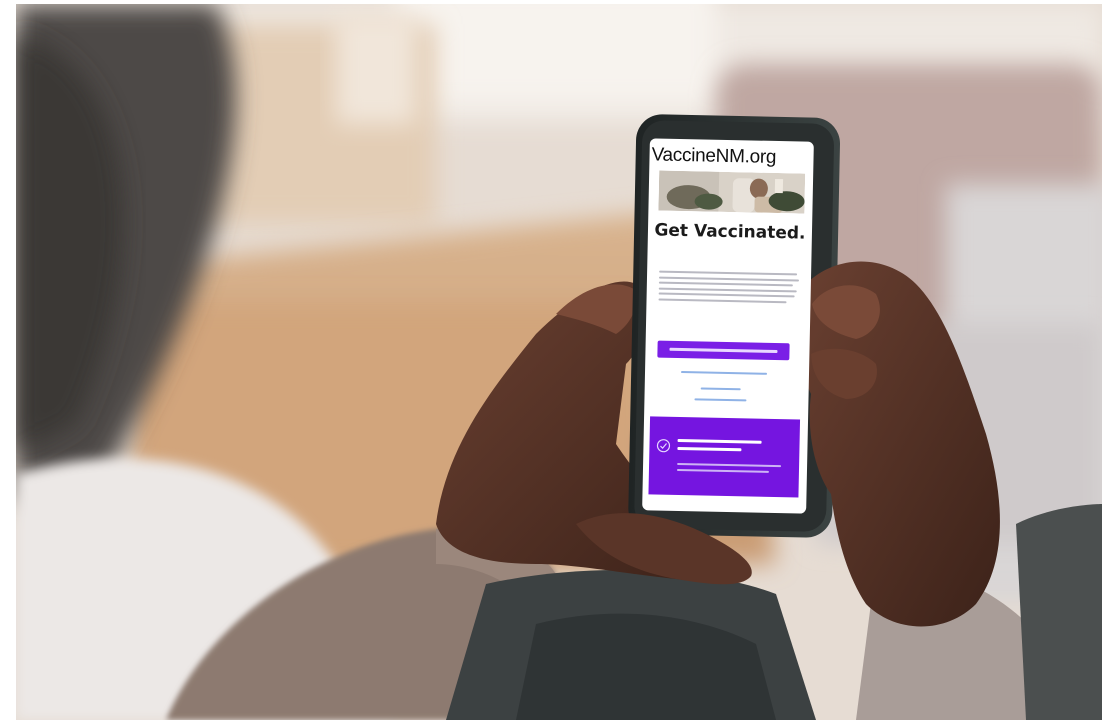 The image size is (1117, 726). Describe the element at coordinates (714, 156) in the screenshot. I see `site-domain: VaccineNM.org` at that location.